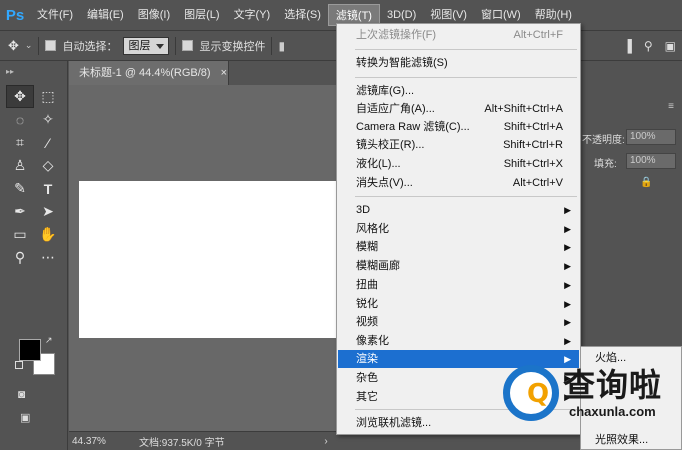 Image resolution: width=682 pixels, height=450 pixels. Describe the element at coordinates (537, 183) in the screenshot. I see `menu-item-shortcut: Alt+Ctrl+V` at that location.